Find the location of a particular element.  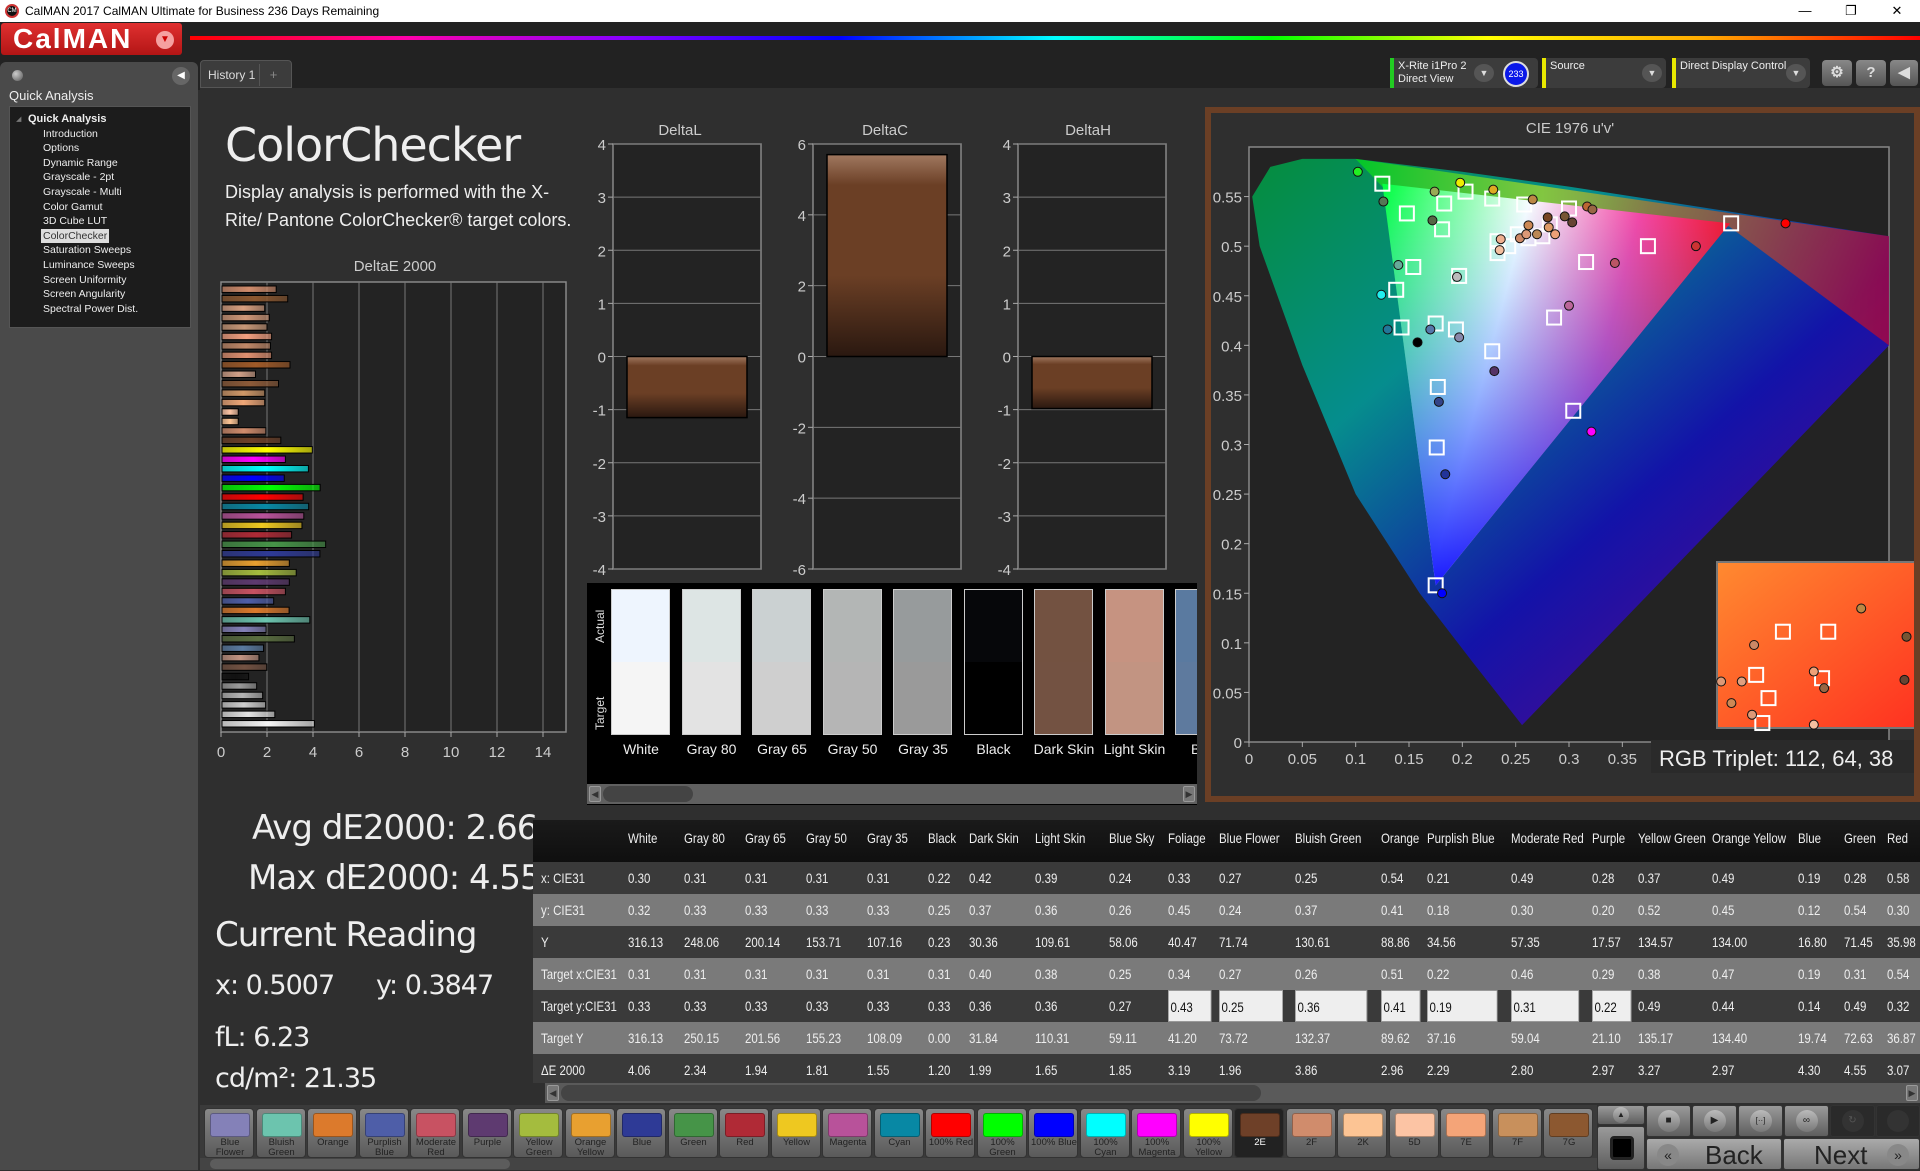

table-cell: 1.99 is located at coordinates (980, 1068).